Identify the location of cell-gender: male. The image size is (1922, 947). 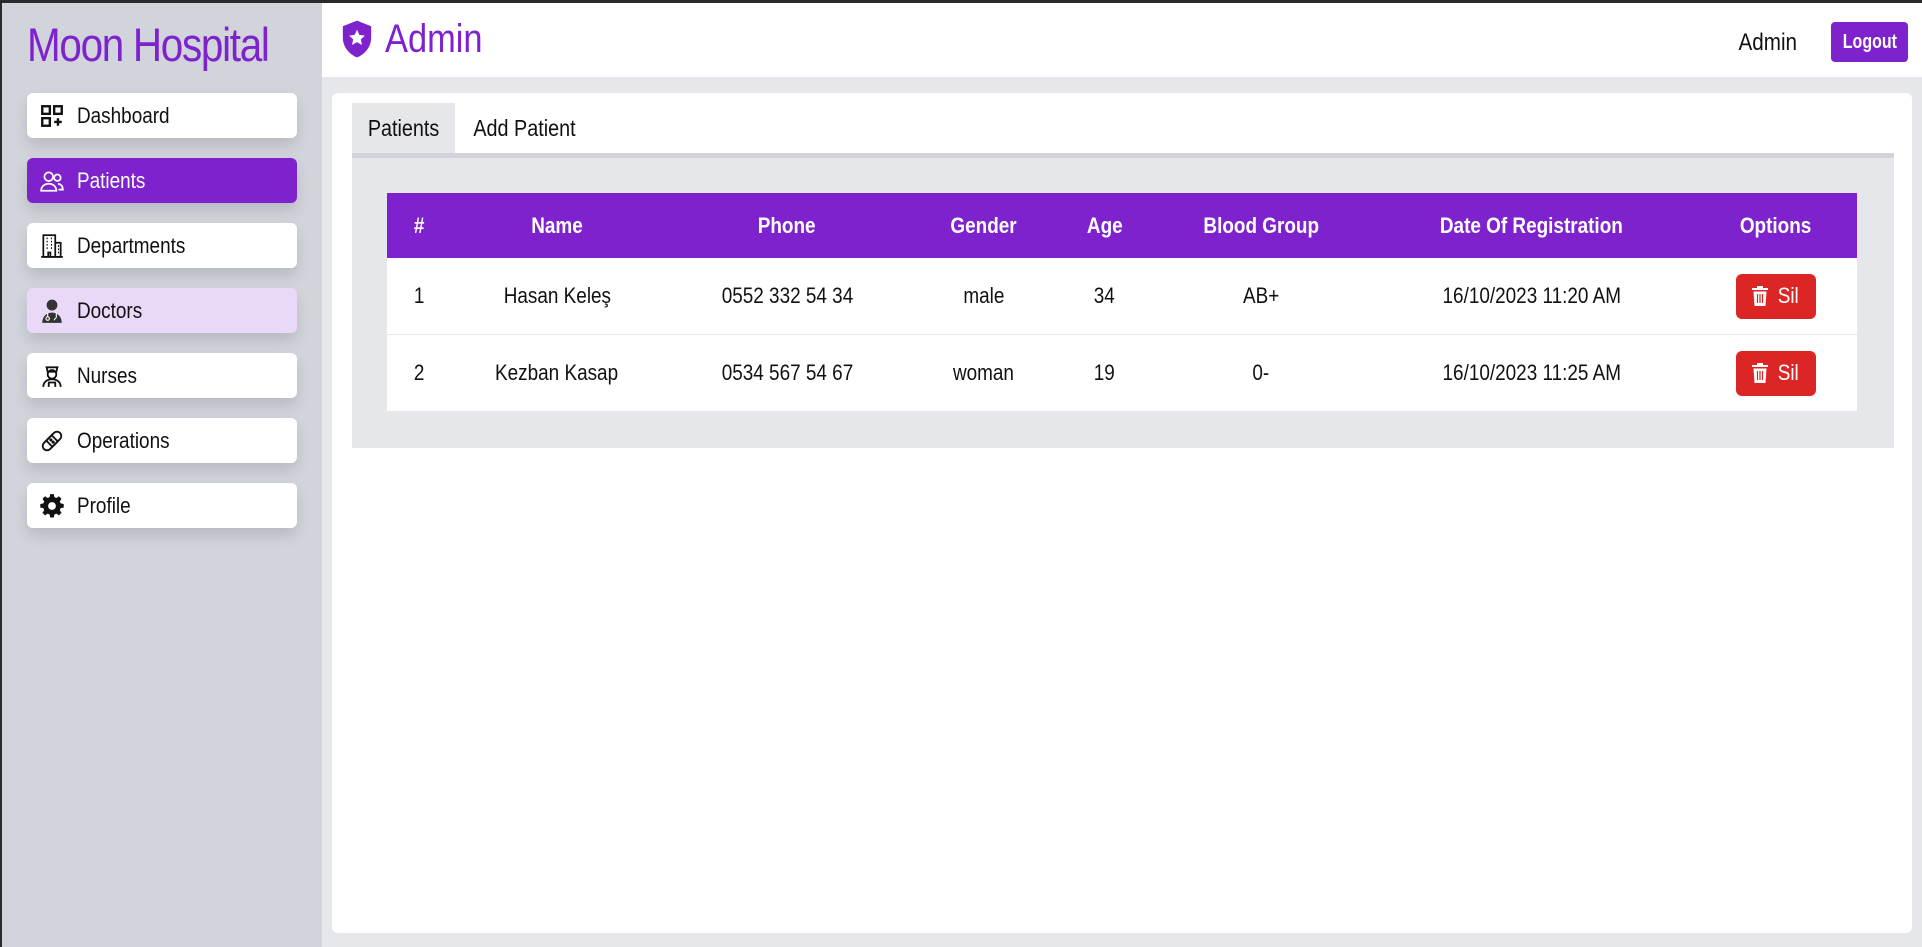
(983, 295).